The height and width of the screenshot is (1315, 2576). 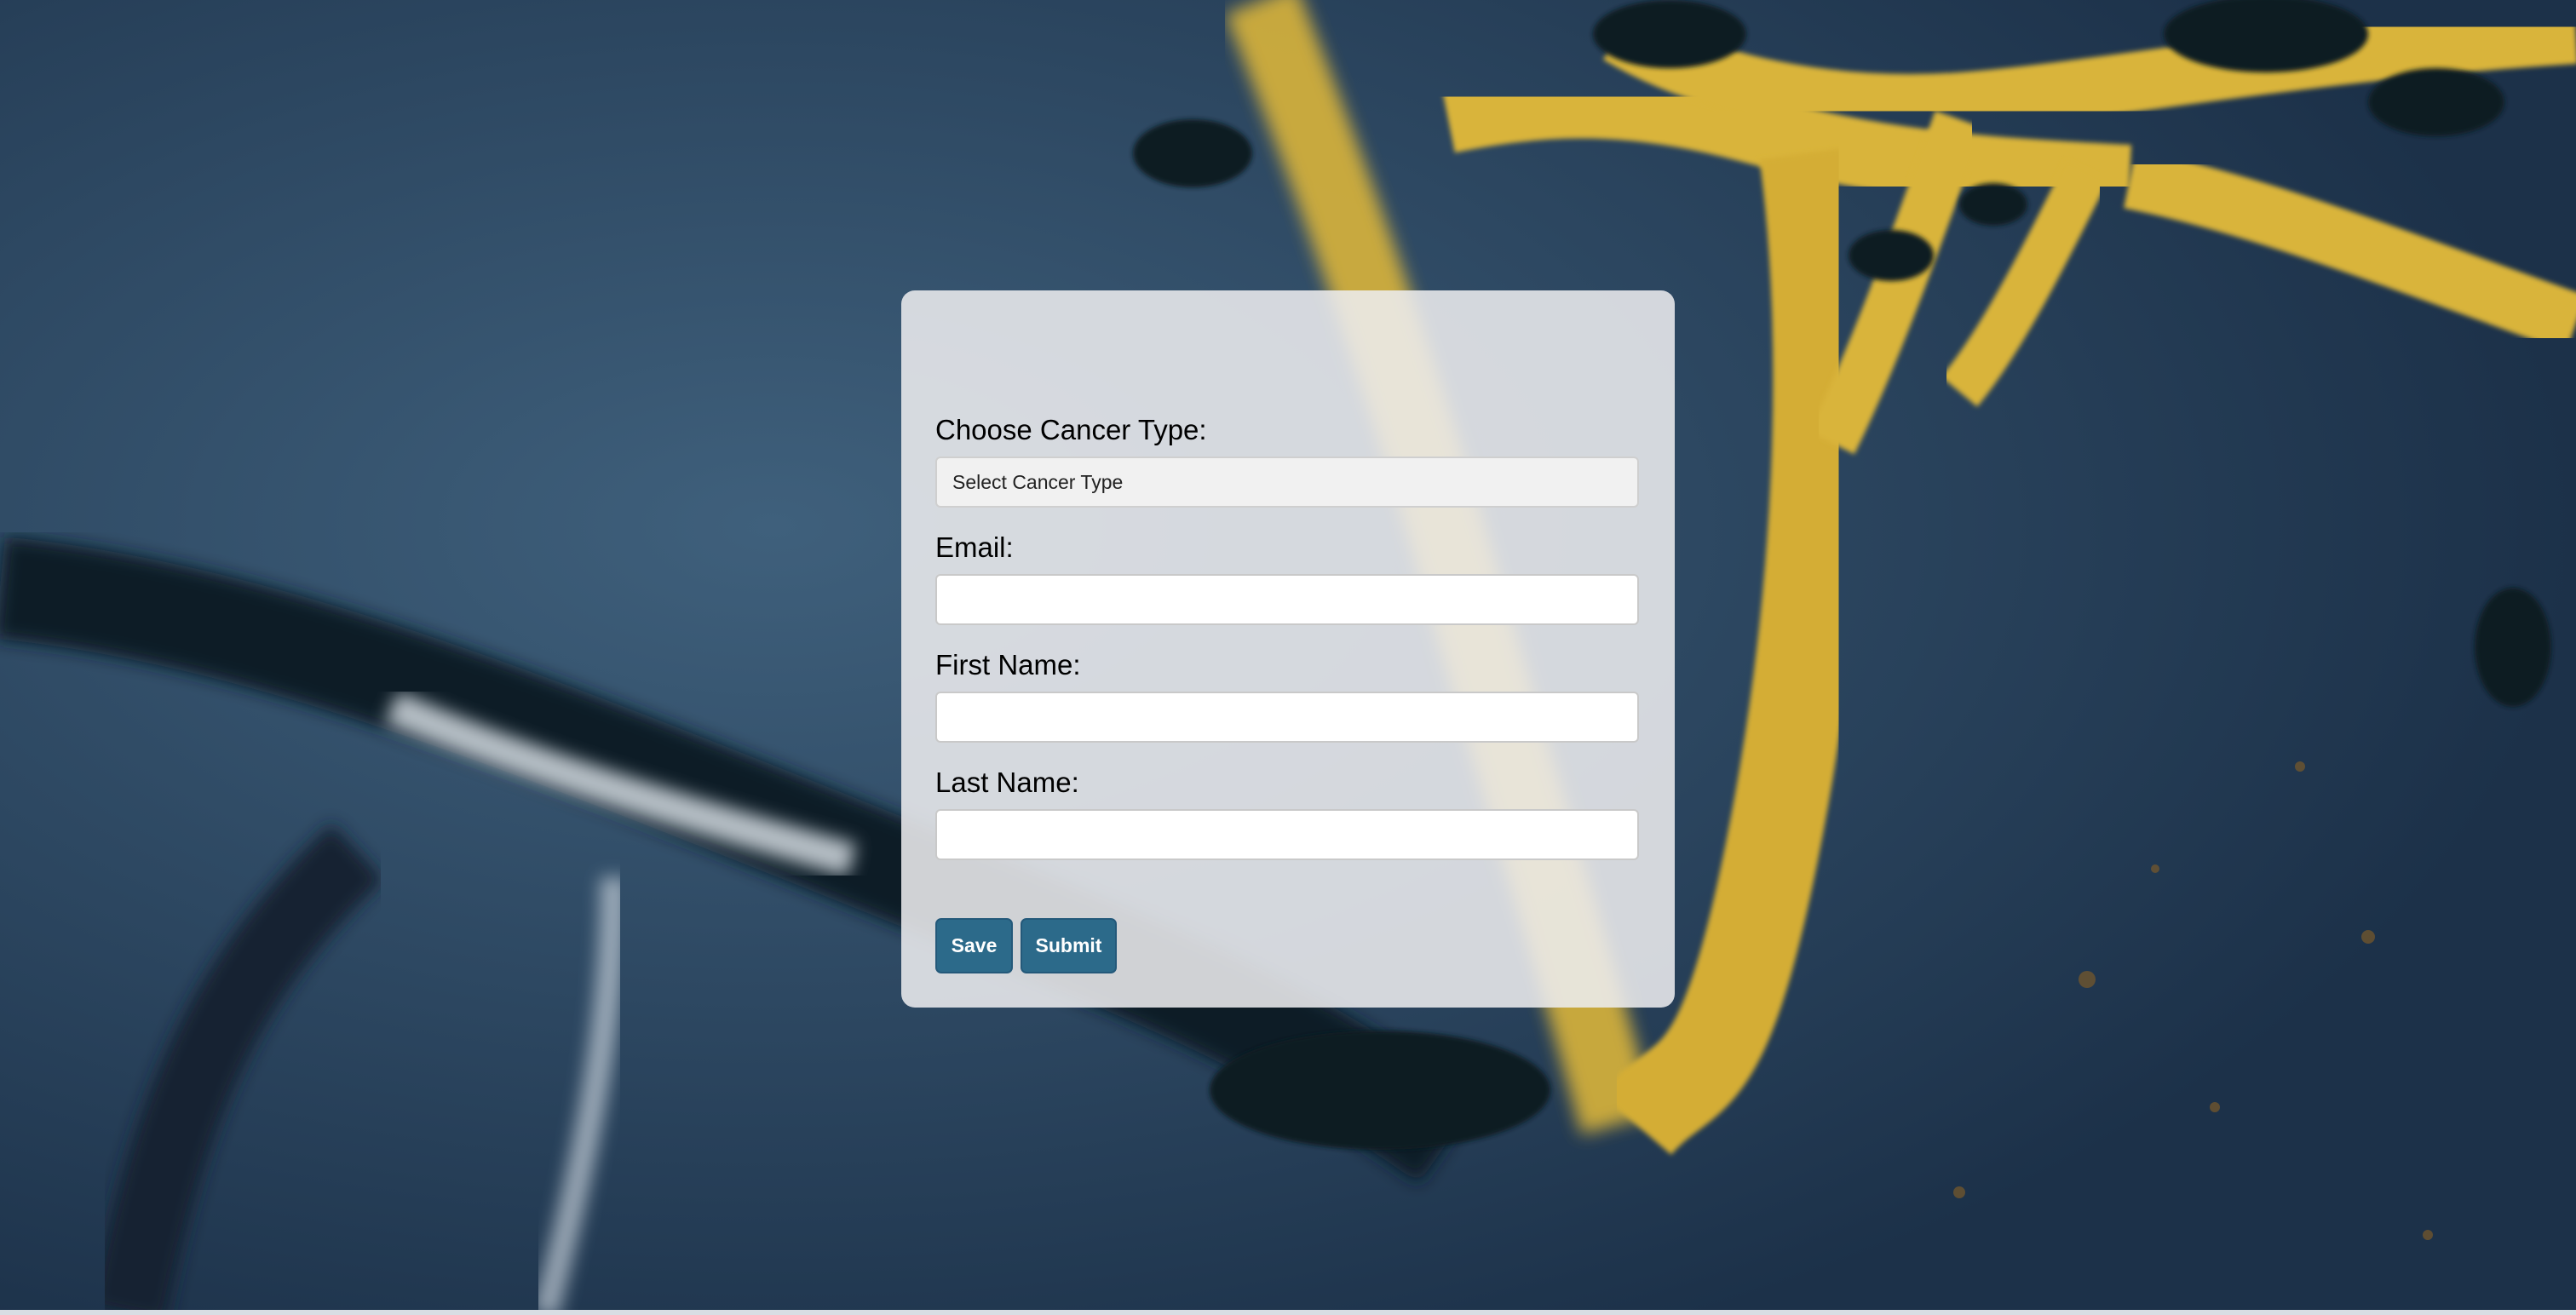 I want to click on submit-button: Submit, so click(x=1069, y=946).